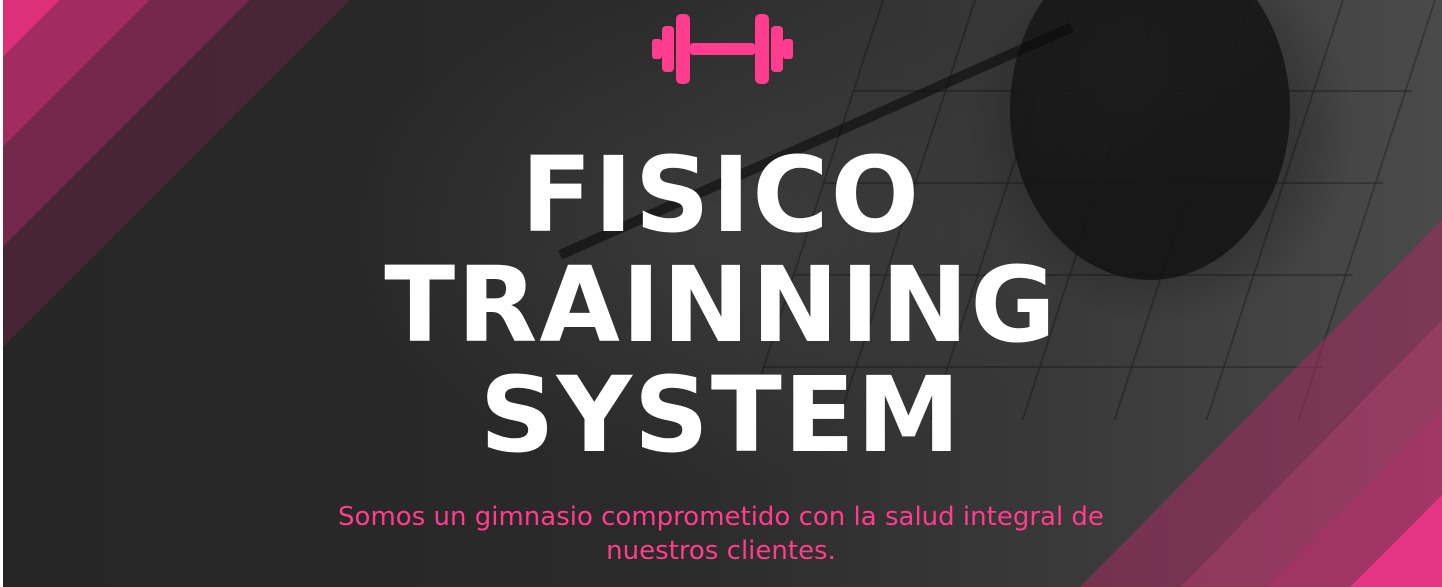 This screenshot has width=1442, height=587. What do you see at coordinates (721, 195) in the screenshot?
I see `hero-title-line-1: FISICO` at bounding box center [721, 195].